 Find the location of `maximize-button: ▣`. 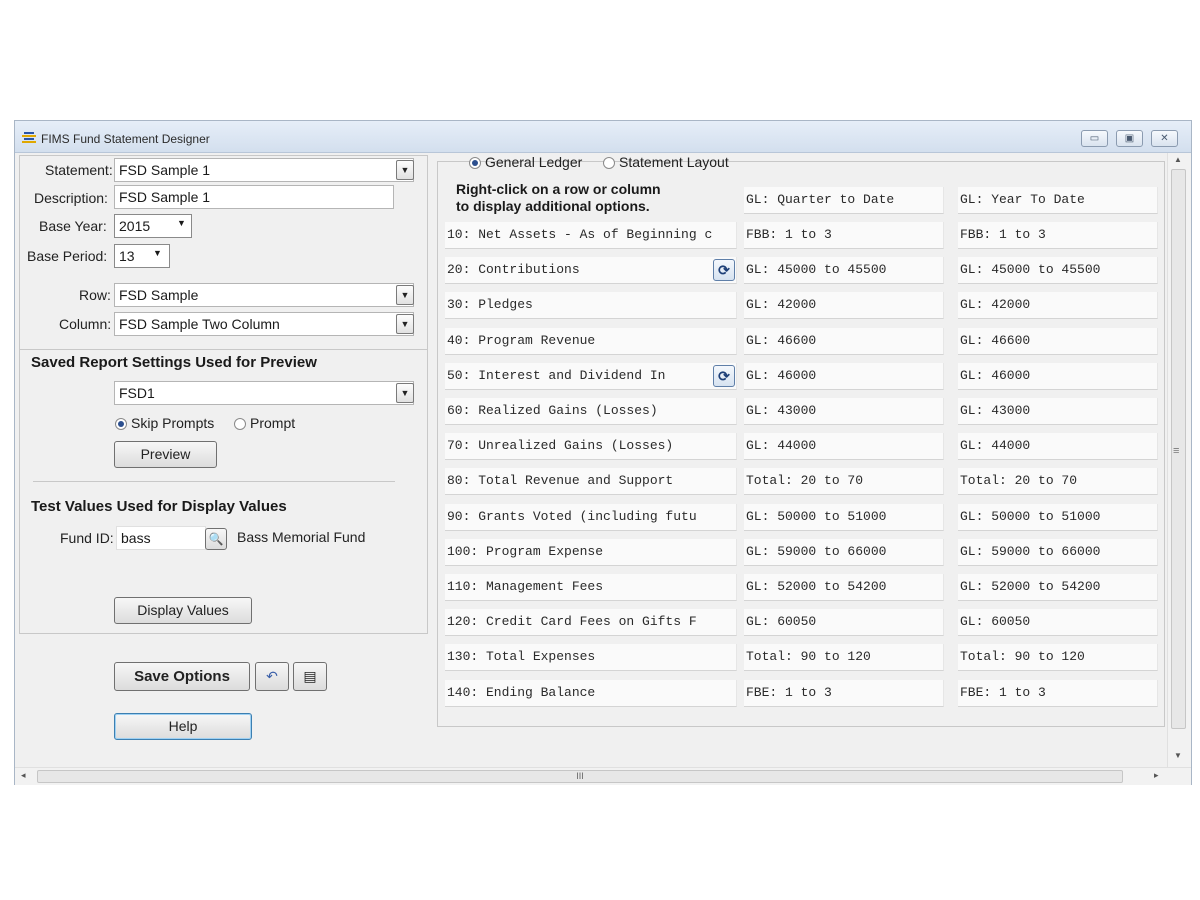

maximize-button: ▣ is located at coordinates (1129, 138).